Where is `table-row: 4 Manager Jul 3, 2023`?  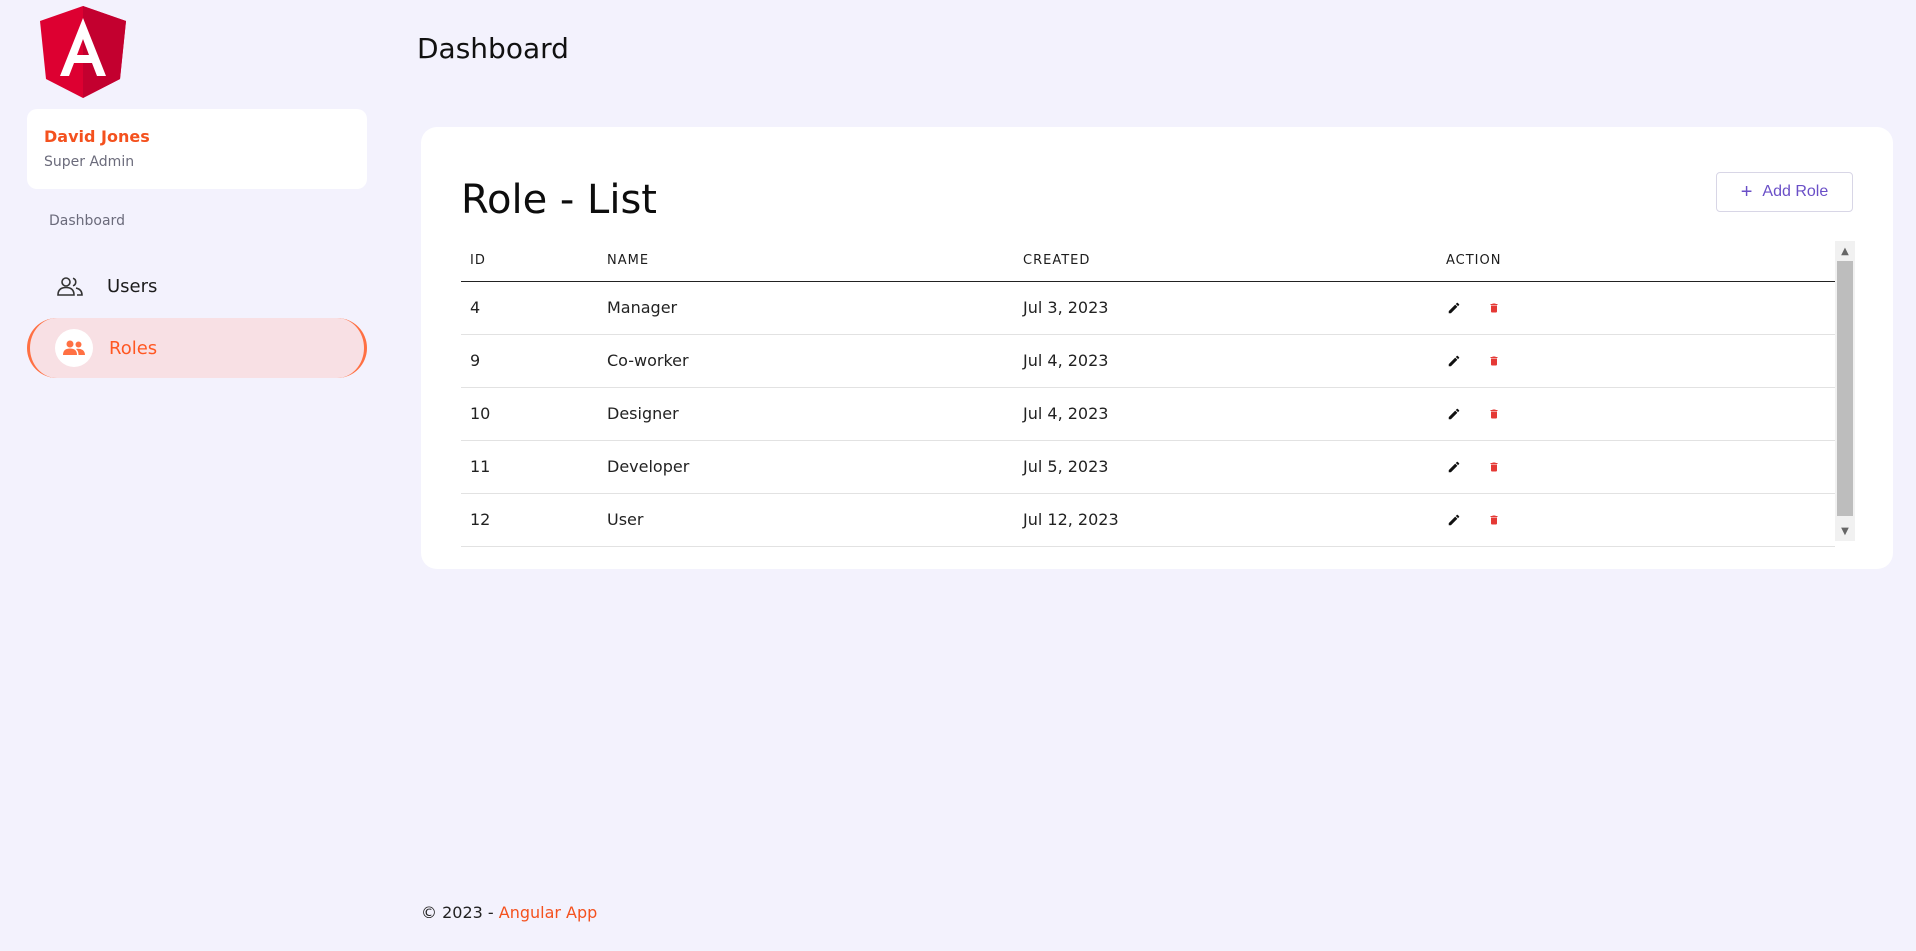 table-row: 4 Manager Jul 3, 2023 is located at coordinates (1148, 308).